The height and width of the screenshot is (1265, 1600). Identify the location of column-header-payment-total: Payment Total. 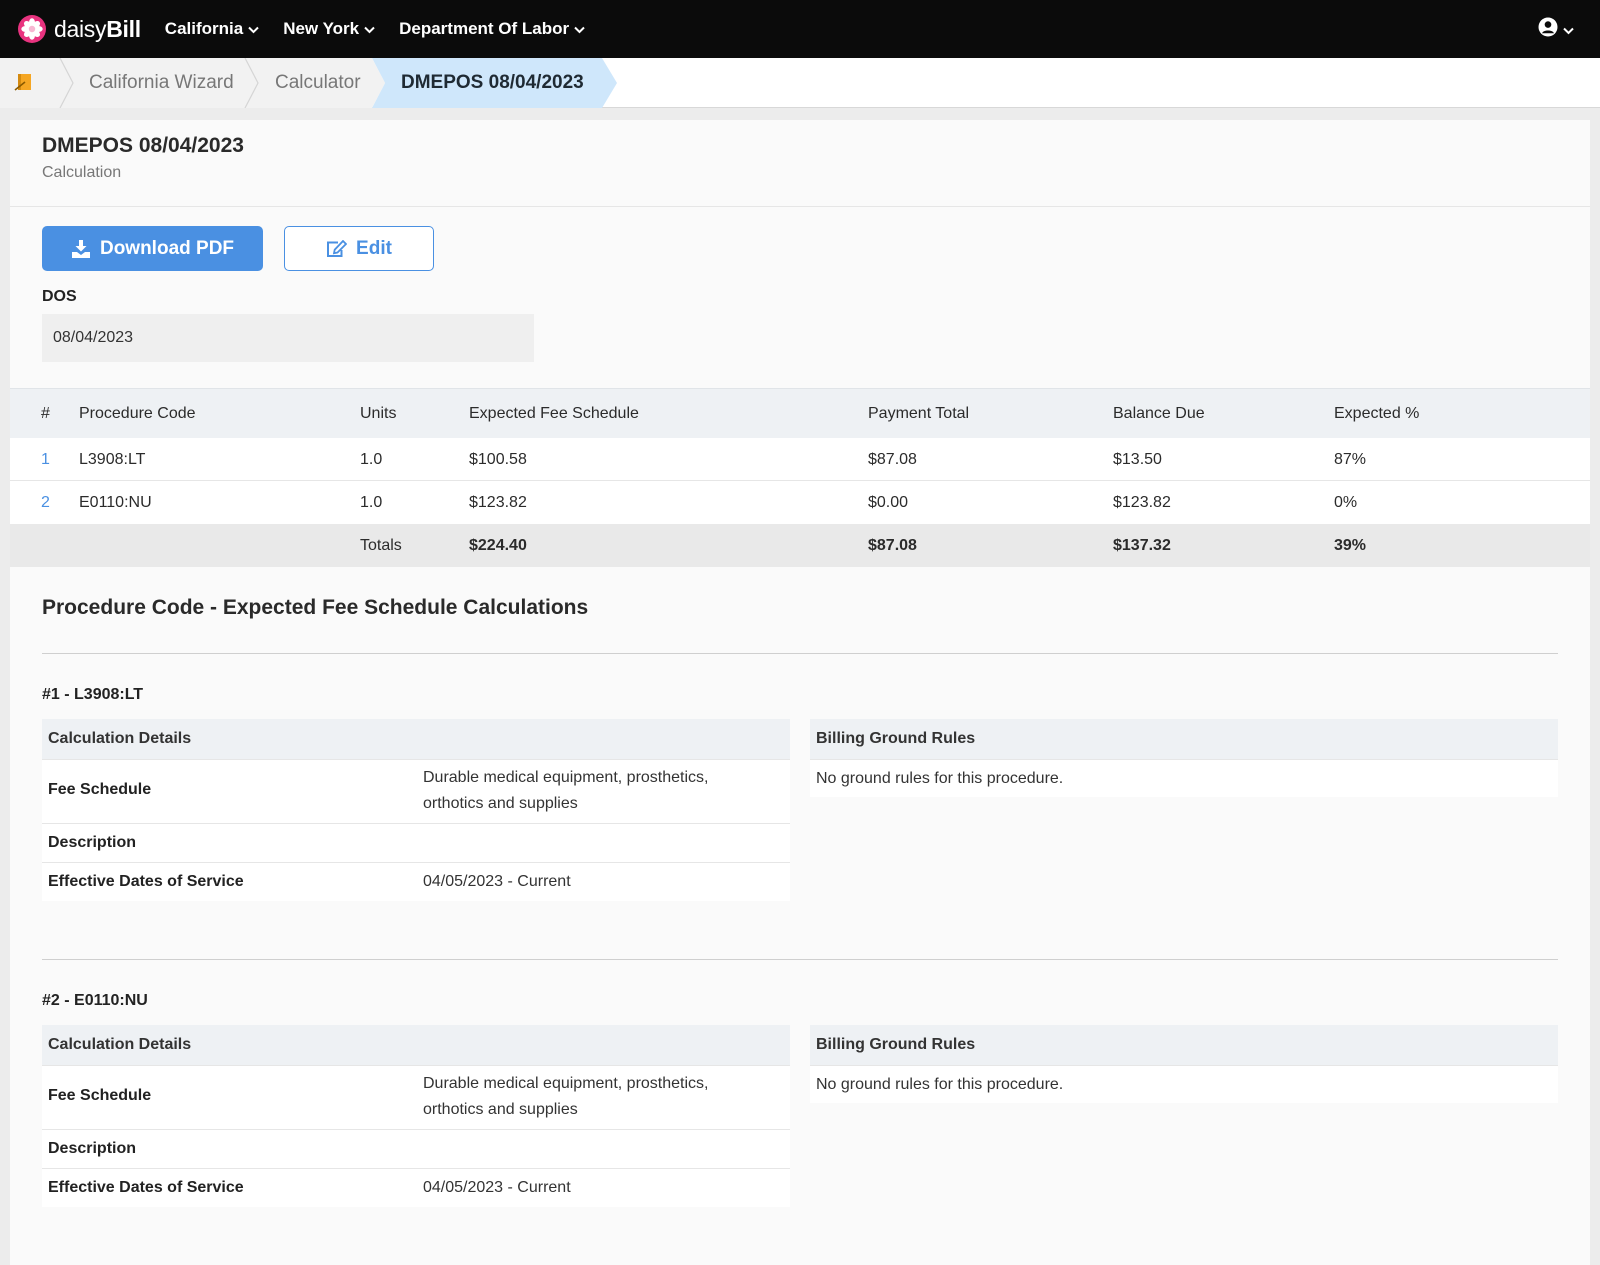
(919, 413).